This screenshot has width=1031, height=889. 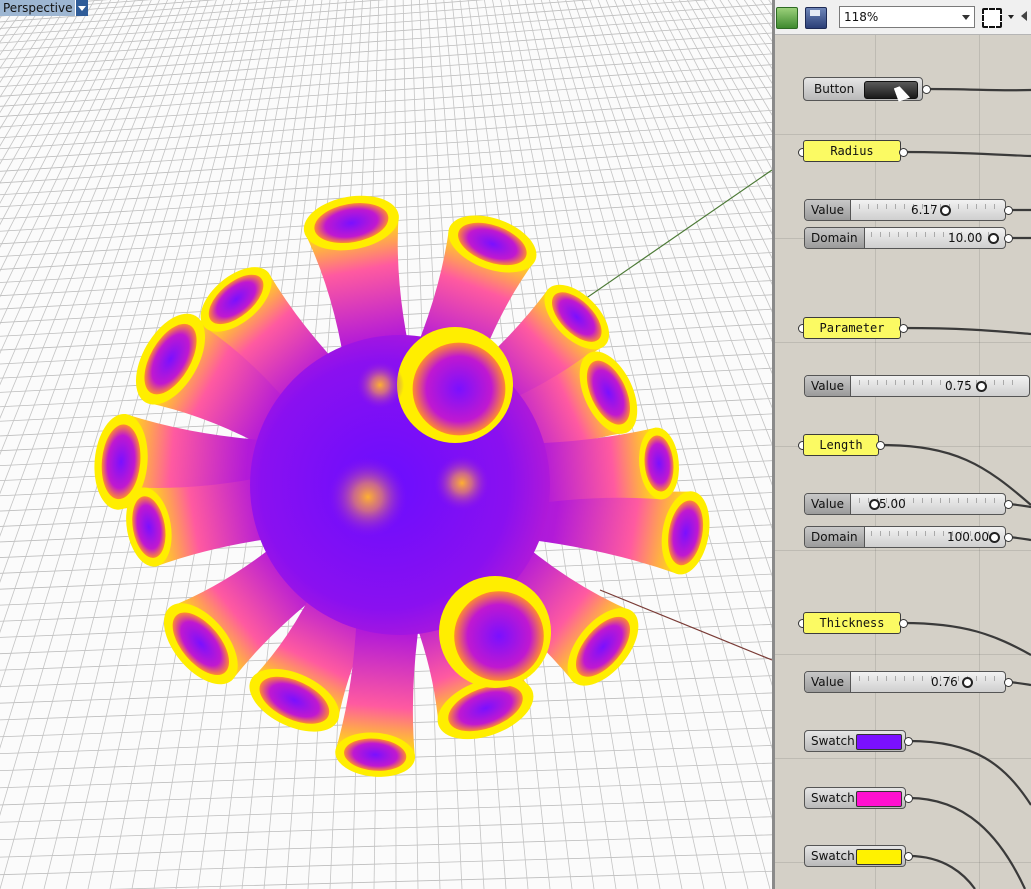 What do you see at coordinates (1011, 17) in the screenshot?
I see `zoom-menu-chevron-icon` at bounding box center [1011, 17].